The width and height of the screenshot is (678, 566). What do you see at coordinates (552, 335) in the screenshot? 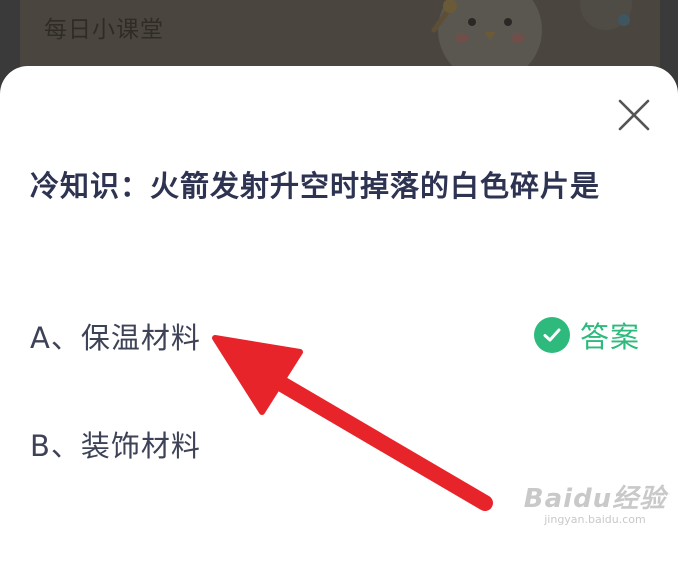
I see `check-circle-icon` at bounding box center [552, 335].